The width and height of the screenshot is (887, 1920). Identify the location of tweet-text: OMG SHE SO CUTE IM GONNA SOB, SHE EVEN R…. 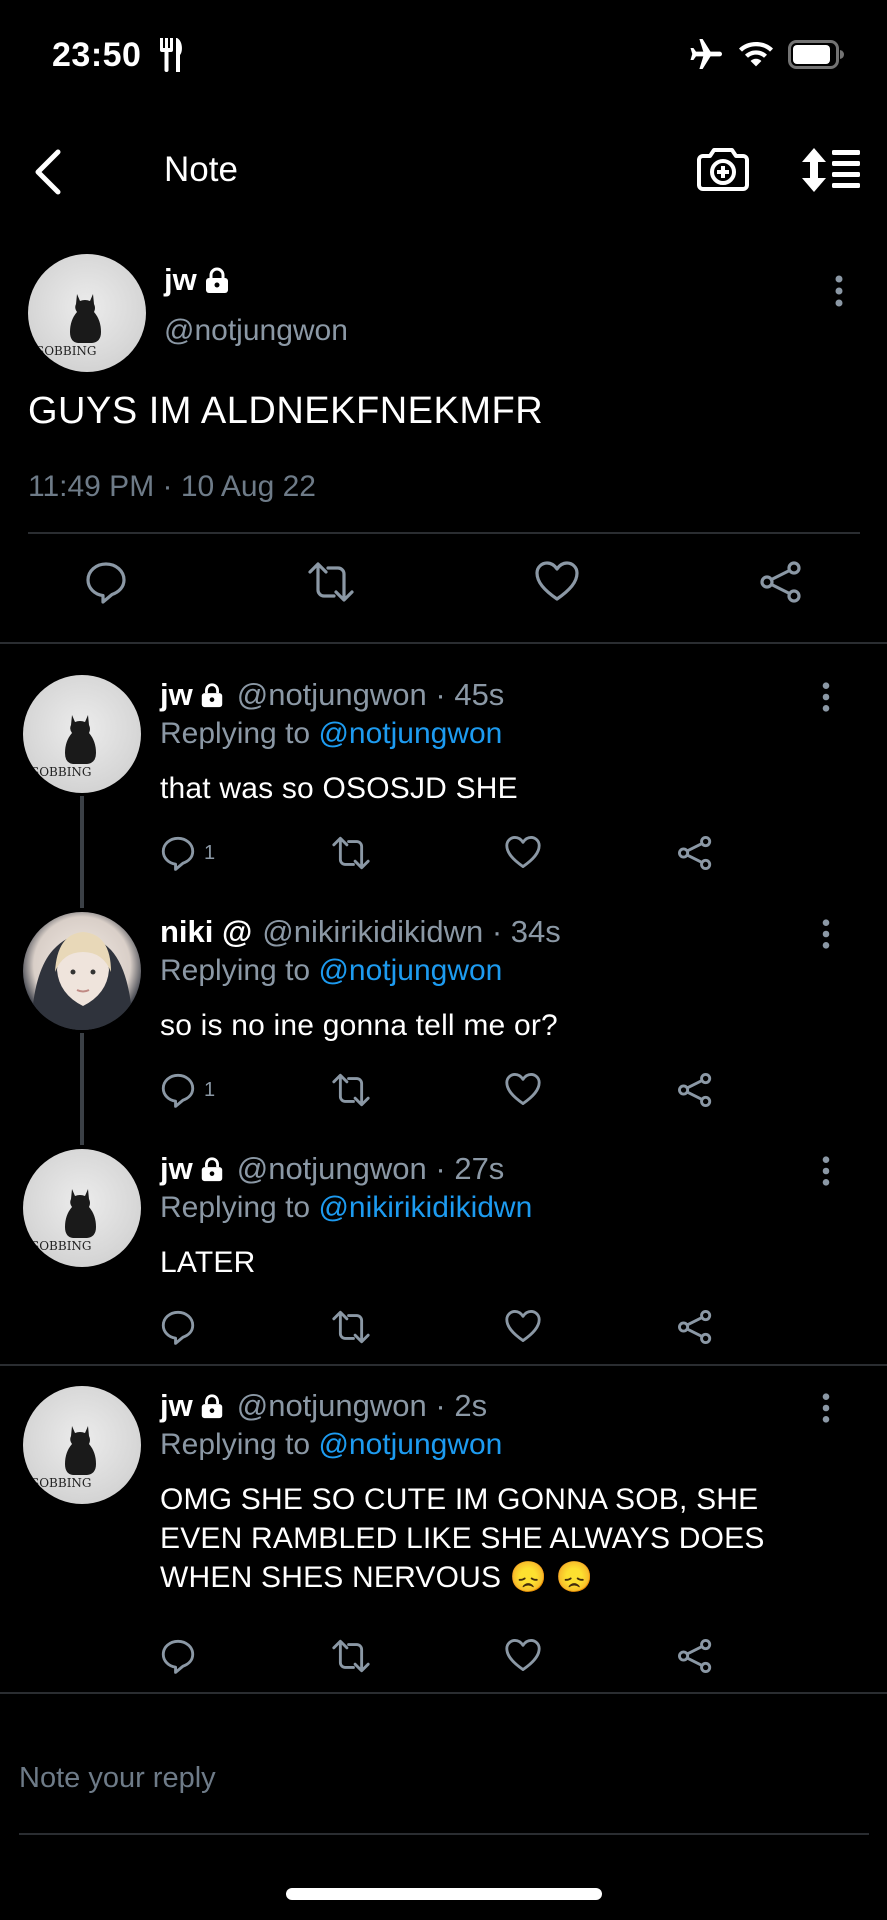
(490, 1538).